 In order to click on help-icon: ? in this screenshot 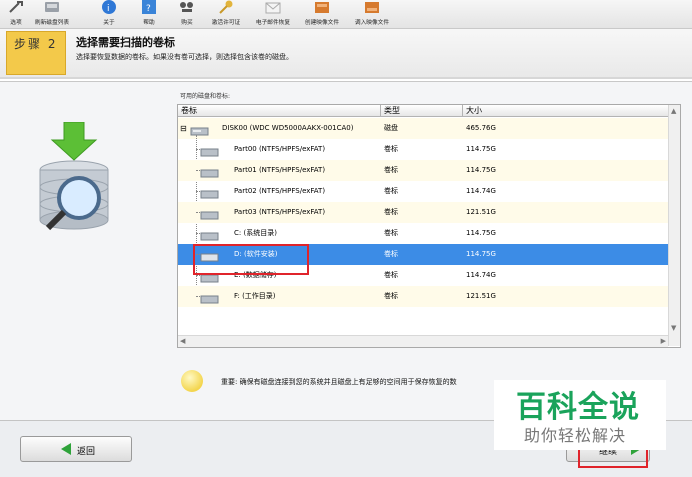, I will do `click(149, 7)`.